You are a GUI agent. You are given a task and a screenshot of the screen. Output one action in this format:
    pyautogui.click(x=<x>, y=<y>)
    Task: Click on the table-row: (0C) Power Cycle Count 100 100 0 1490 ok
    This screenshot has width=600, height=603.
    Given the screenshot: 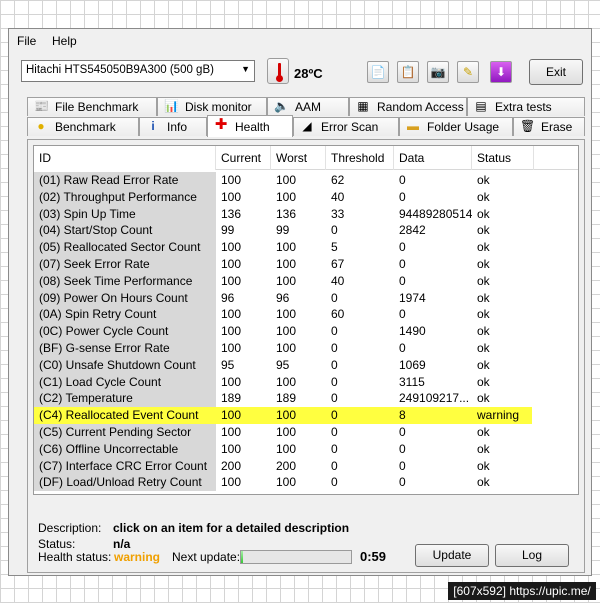 What is the action you would take?
    pyautogui.click(x=306, y=331)
    